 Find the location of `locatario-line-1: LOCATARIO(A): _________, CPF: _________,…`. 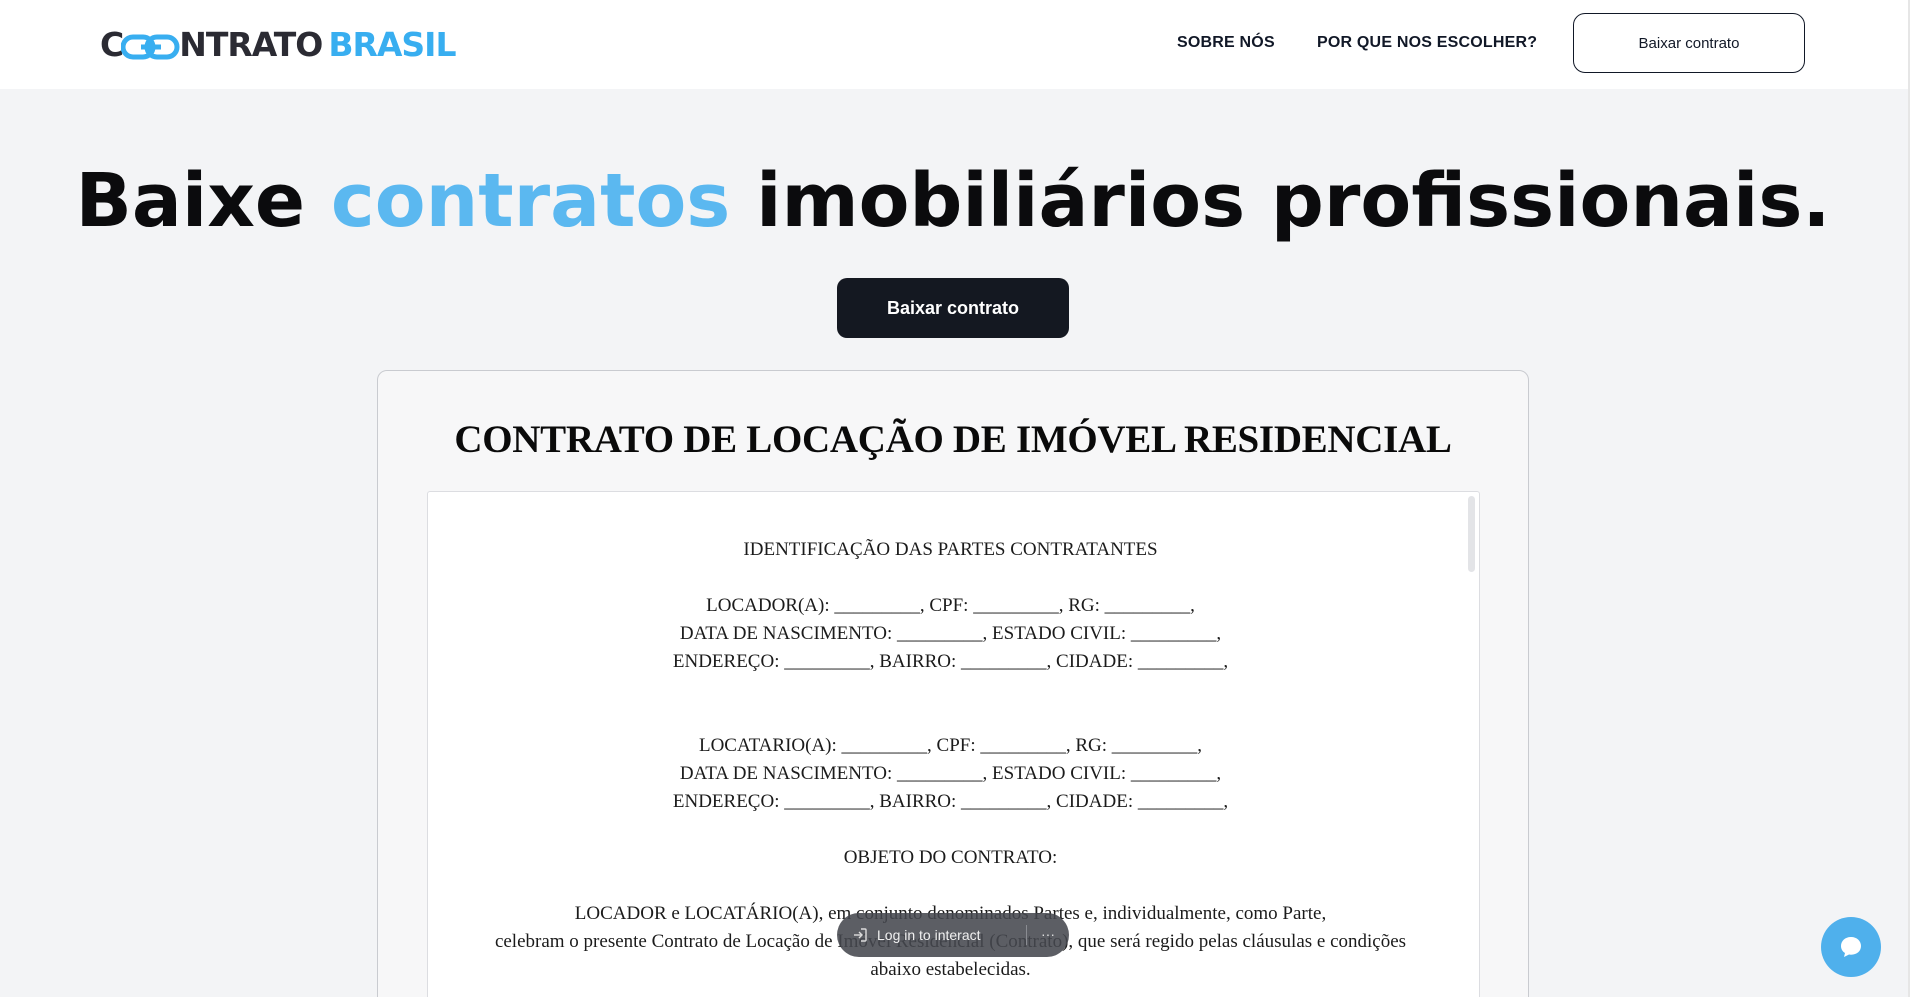

locatario-line-1: LOCATARIO(A): _________, CPF: _________,… is located at coordinates (950, 745).